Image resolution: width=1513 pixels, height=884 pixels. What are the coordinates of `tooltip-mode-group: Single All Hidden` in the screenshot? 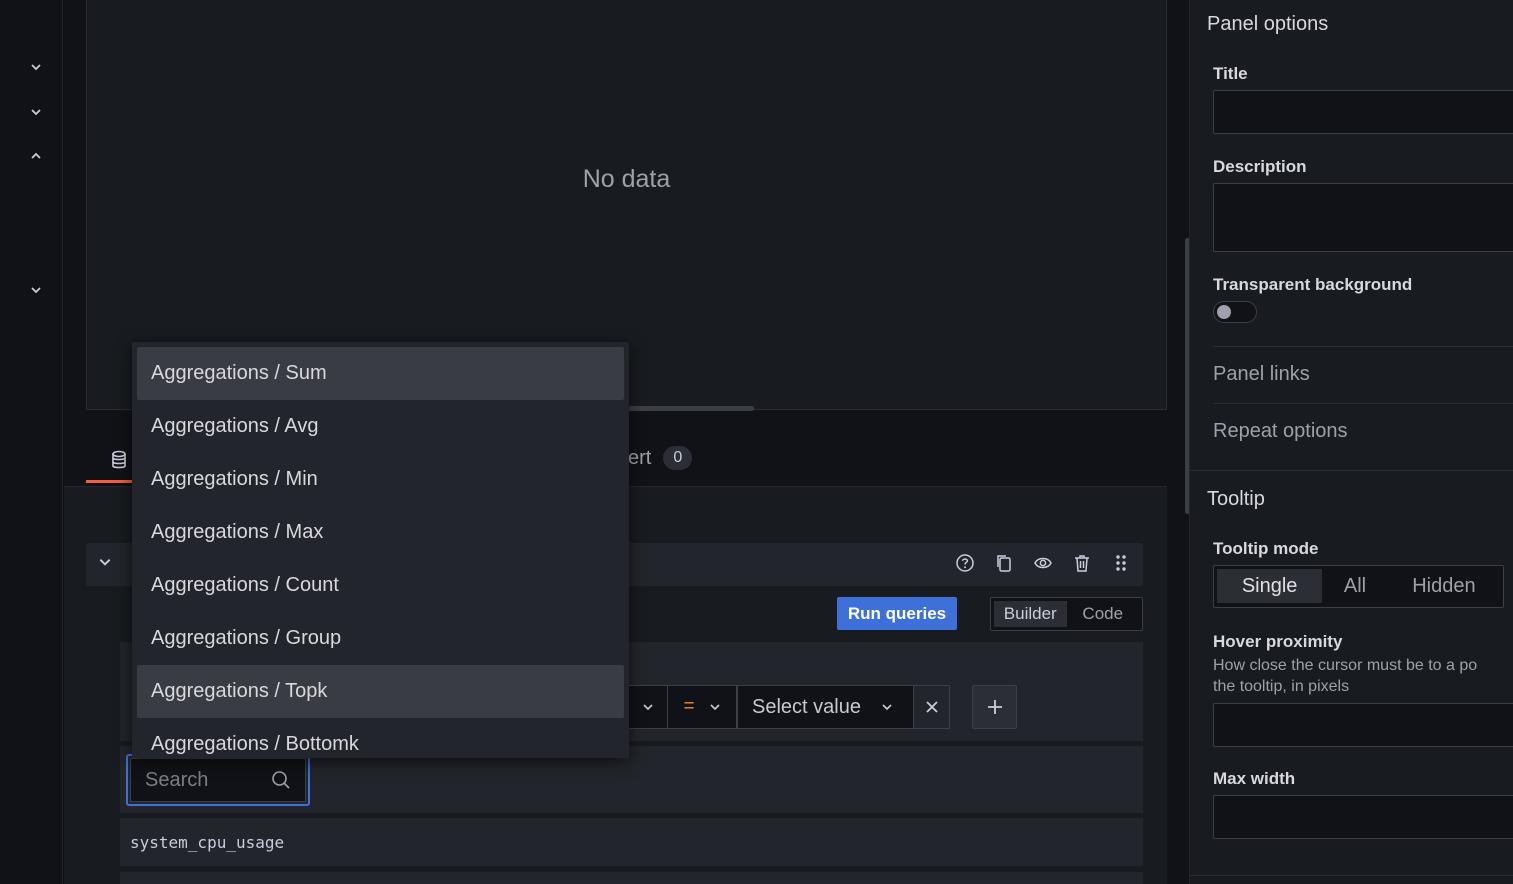 It's located at (1358, 586).